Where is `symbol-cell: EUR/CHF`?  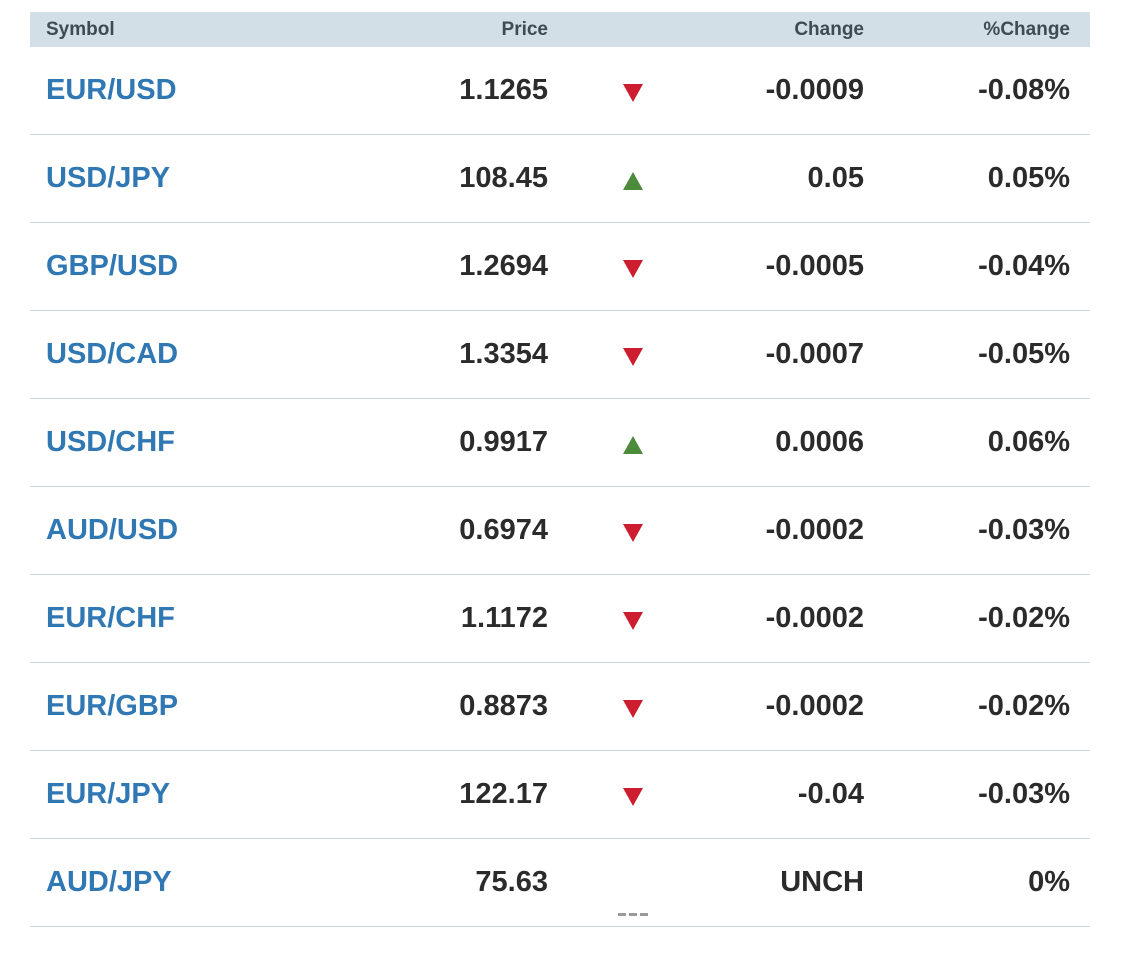
symbol-cell: EUR/CHF is located at coordinates (180, 618).